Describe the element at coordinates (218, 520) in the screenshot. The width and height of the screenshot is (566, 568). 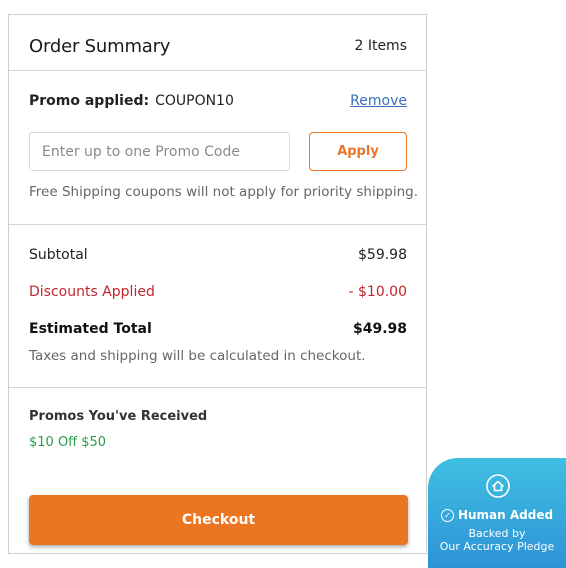
I see `checkout-button: Checkout` at that location.